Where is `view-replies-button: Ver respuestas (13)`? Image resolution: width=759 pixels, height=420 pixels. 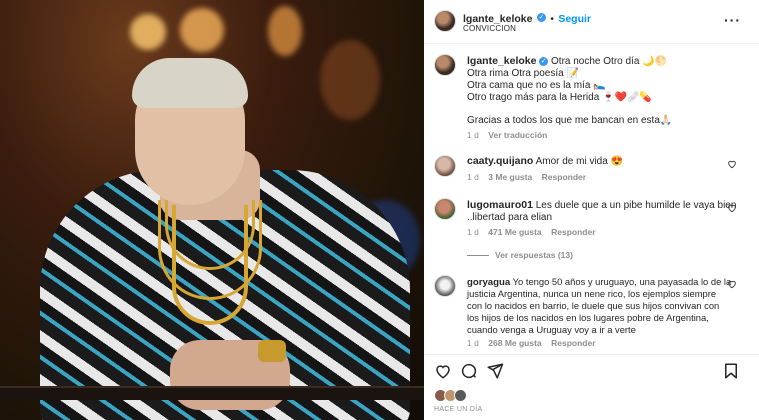
view-replies-button: Ver respuestas (13) is located at coordinates (520, 255).